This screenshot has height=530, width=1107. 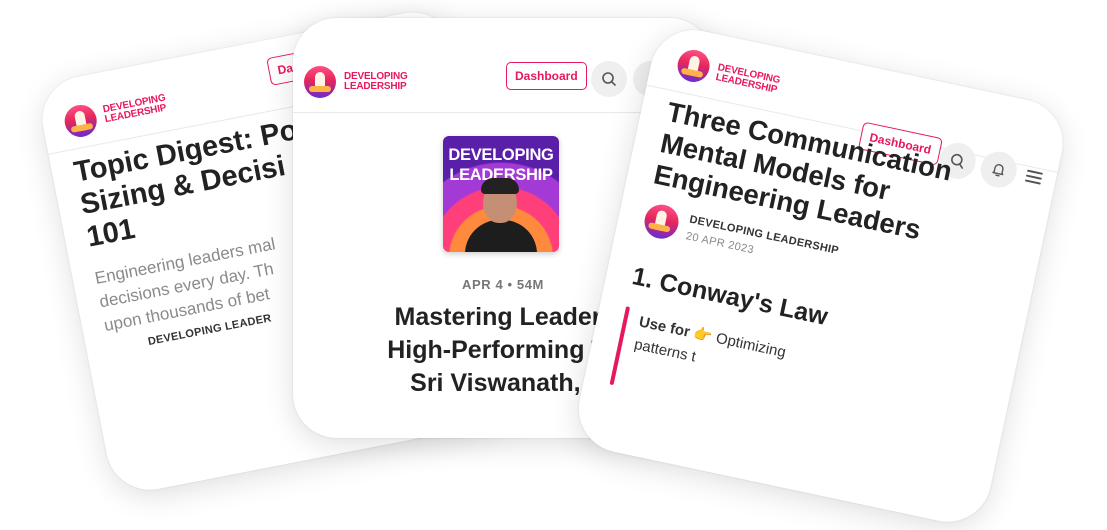 I want to click on search-icon, so click(x=609, y=79).